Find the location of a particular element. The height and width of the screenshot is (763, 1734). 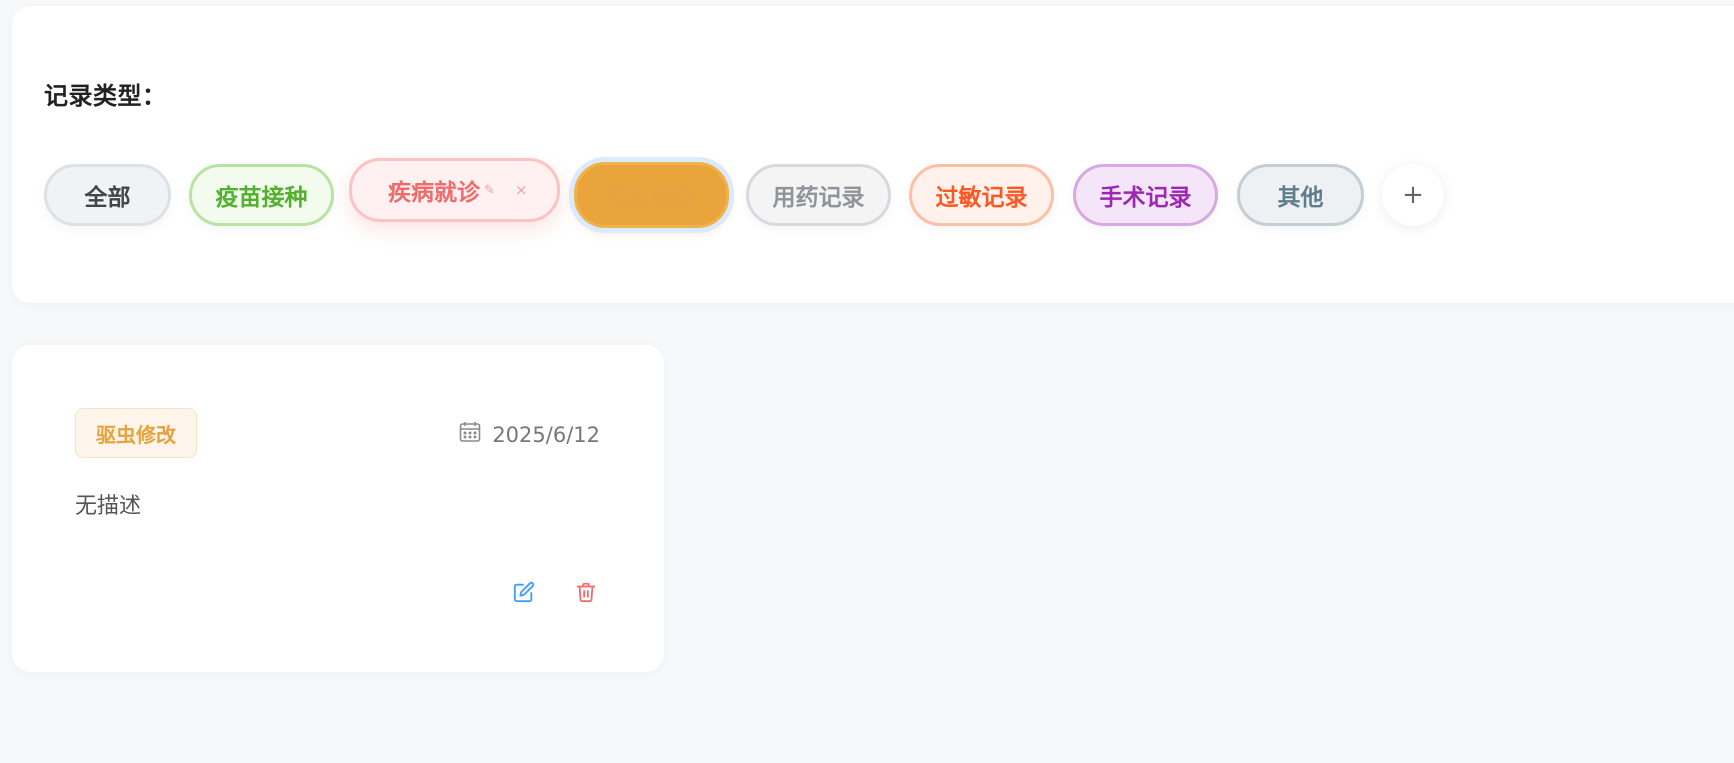

type-tag-deworm-label: 驱虫修改 is located at coordinates (651, 198).